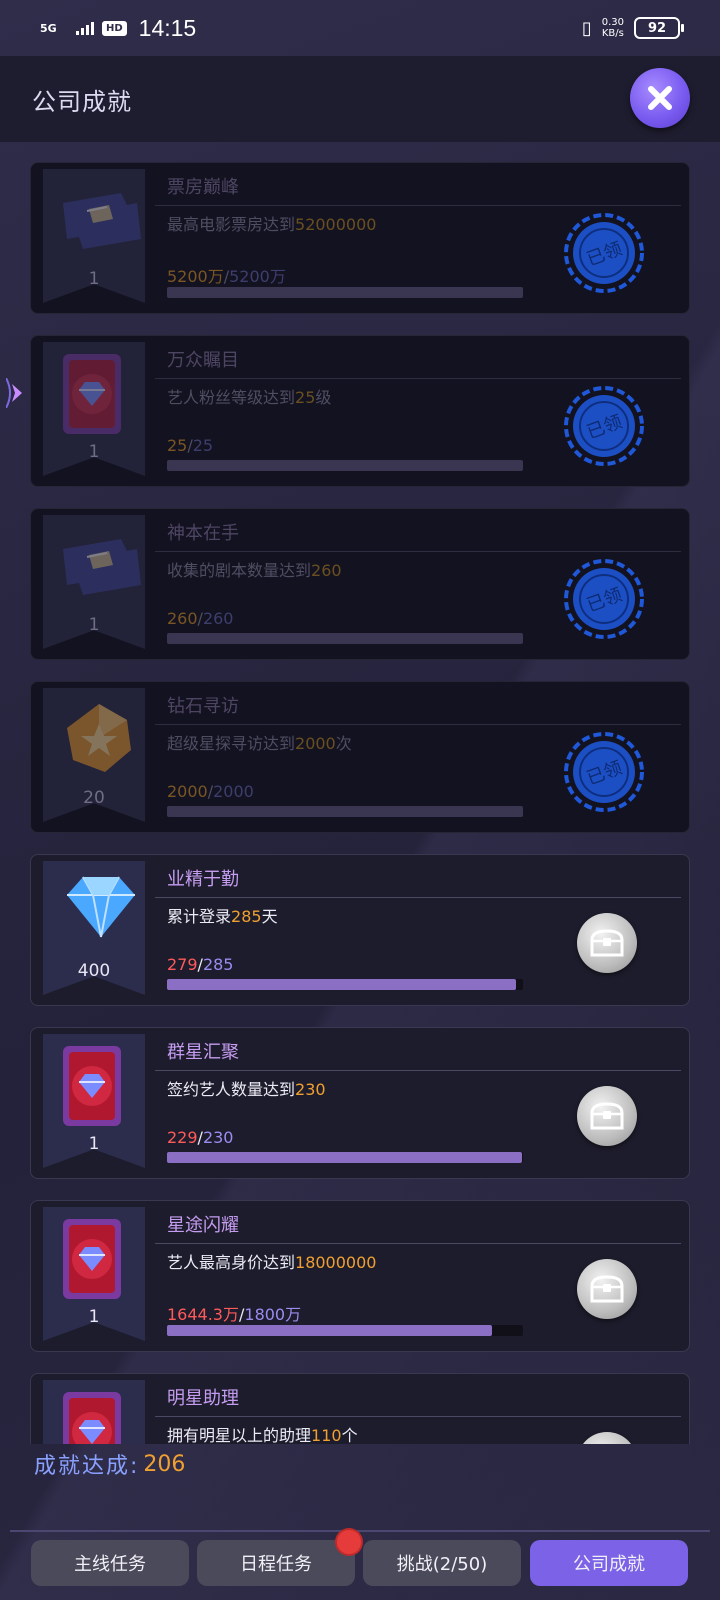  I want to click on achievement-title: 神本在手, so click(203, 533).